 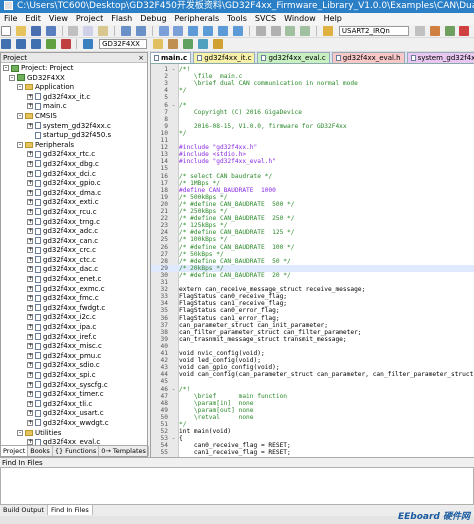 What do you see at coordinates (74, 175) in the screenshot?
I see `tree-file-item: + gd32f4xx_dci.c` at bounding box center [74, 175].